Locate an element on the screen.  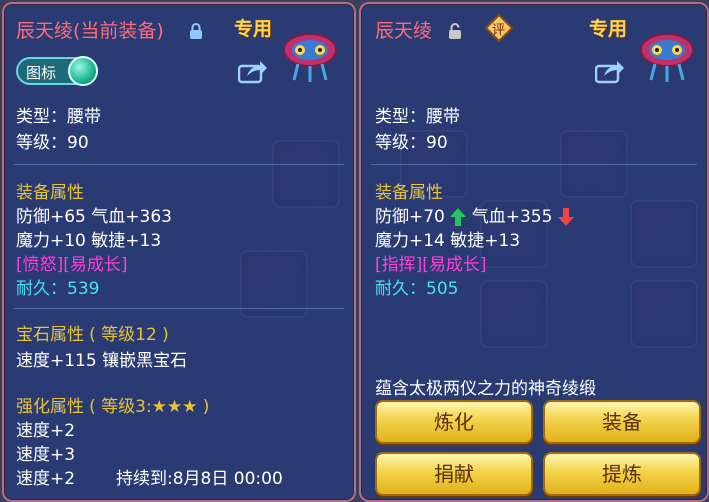
stat-line-1: 防御+65 气血+363 is located at coordinates (94, 217).